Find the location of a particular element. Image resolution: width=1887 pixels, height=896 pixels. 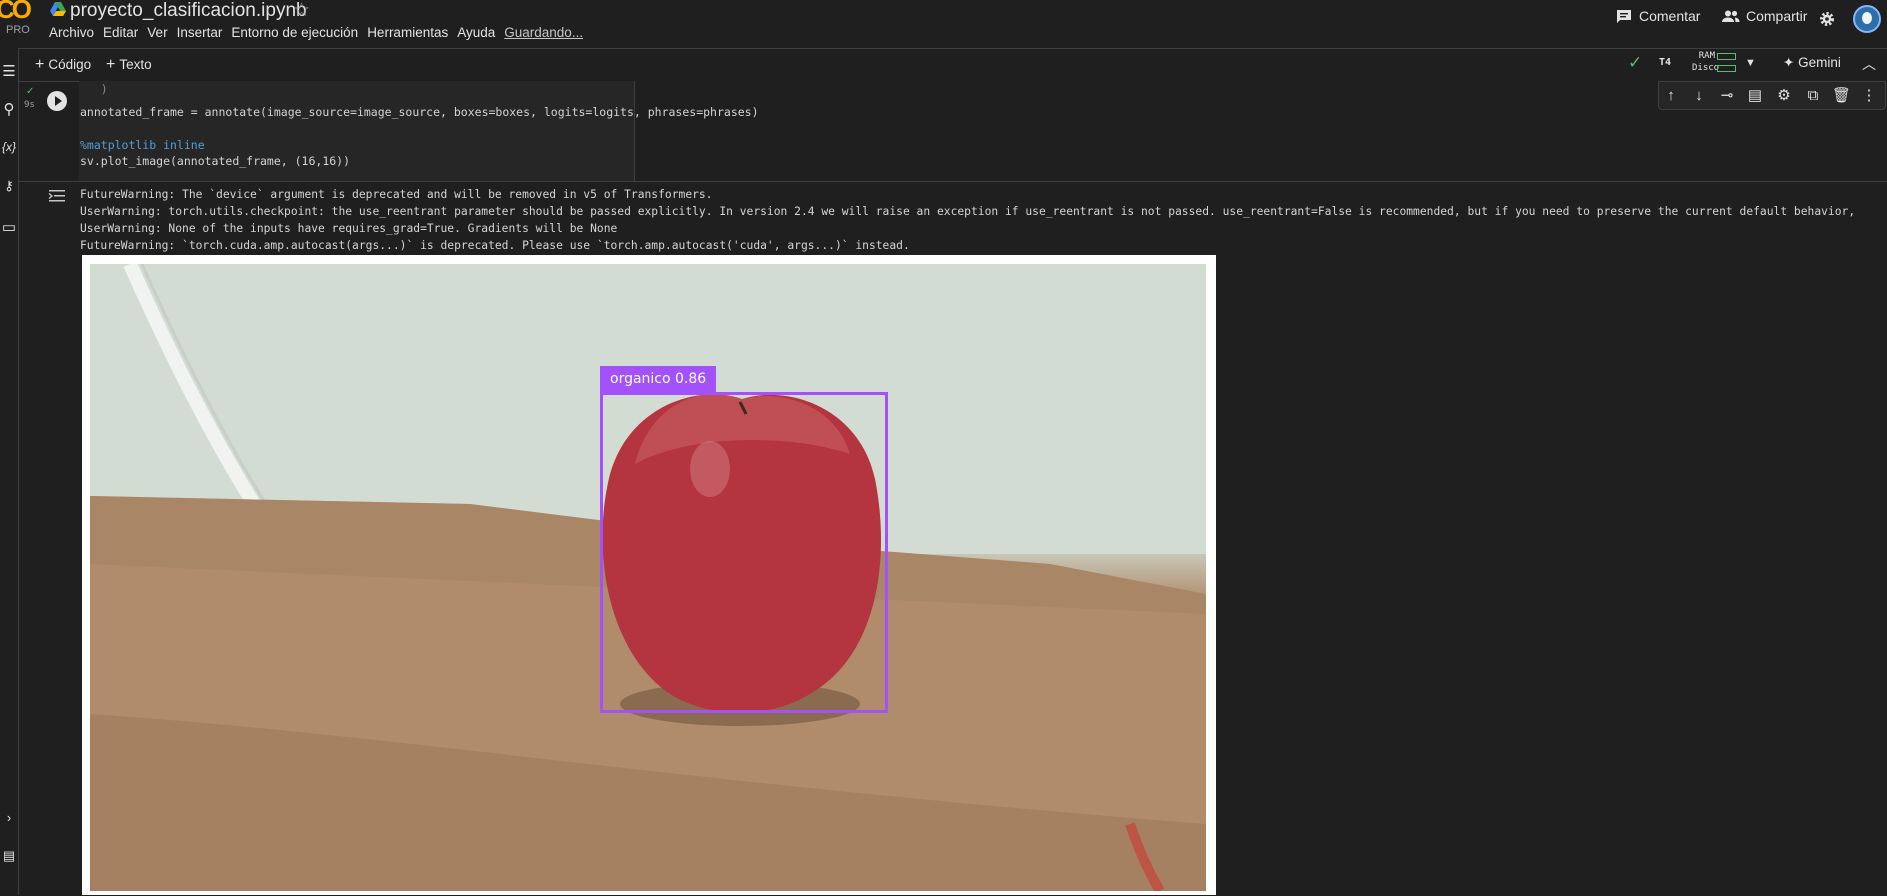

sparkle-icon: ✦ is located at coordinates (1791, 62).